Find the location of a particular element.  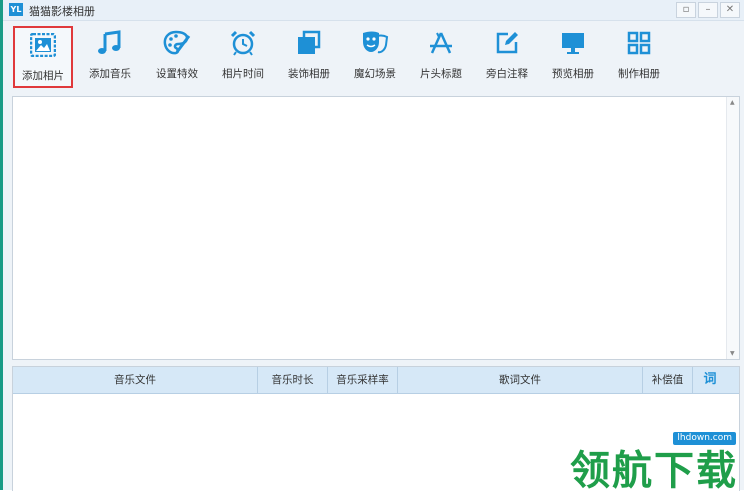

window-title: 猫猫影楼相册 is located at coordinates (62, 11).